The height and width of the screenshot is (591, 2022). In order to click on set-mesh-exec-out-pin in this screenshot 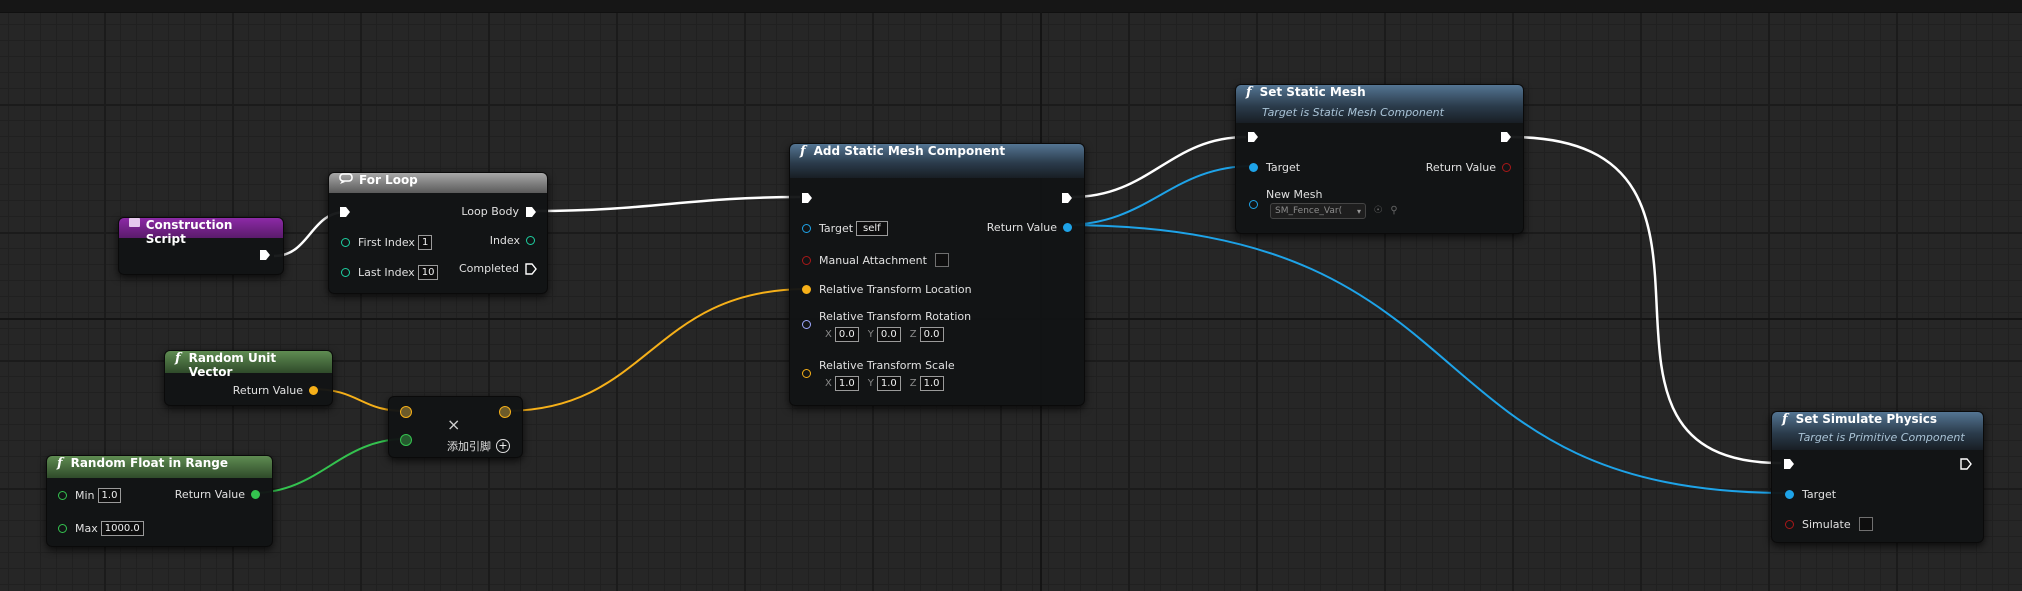, I will do `click(1506, 137)`.